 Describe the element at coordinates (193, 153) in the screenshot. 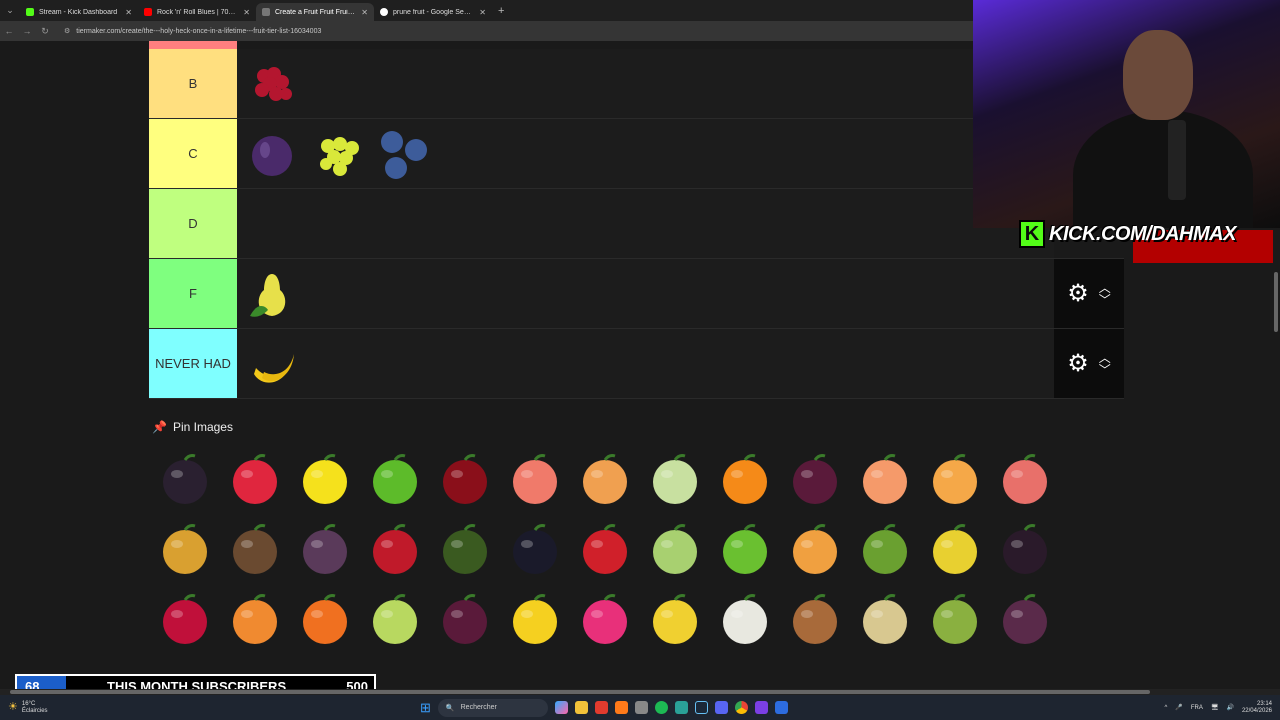

I see `tier-label: C` at that location.